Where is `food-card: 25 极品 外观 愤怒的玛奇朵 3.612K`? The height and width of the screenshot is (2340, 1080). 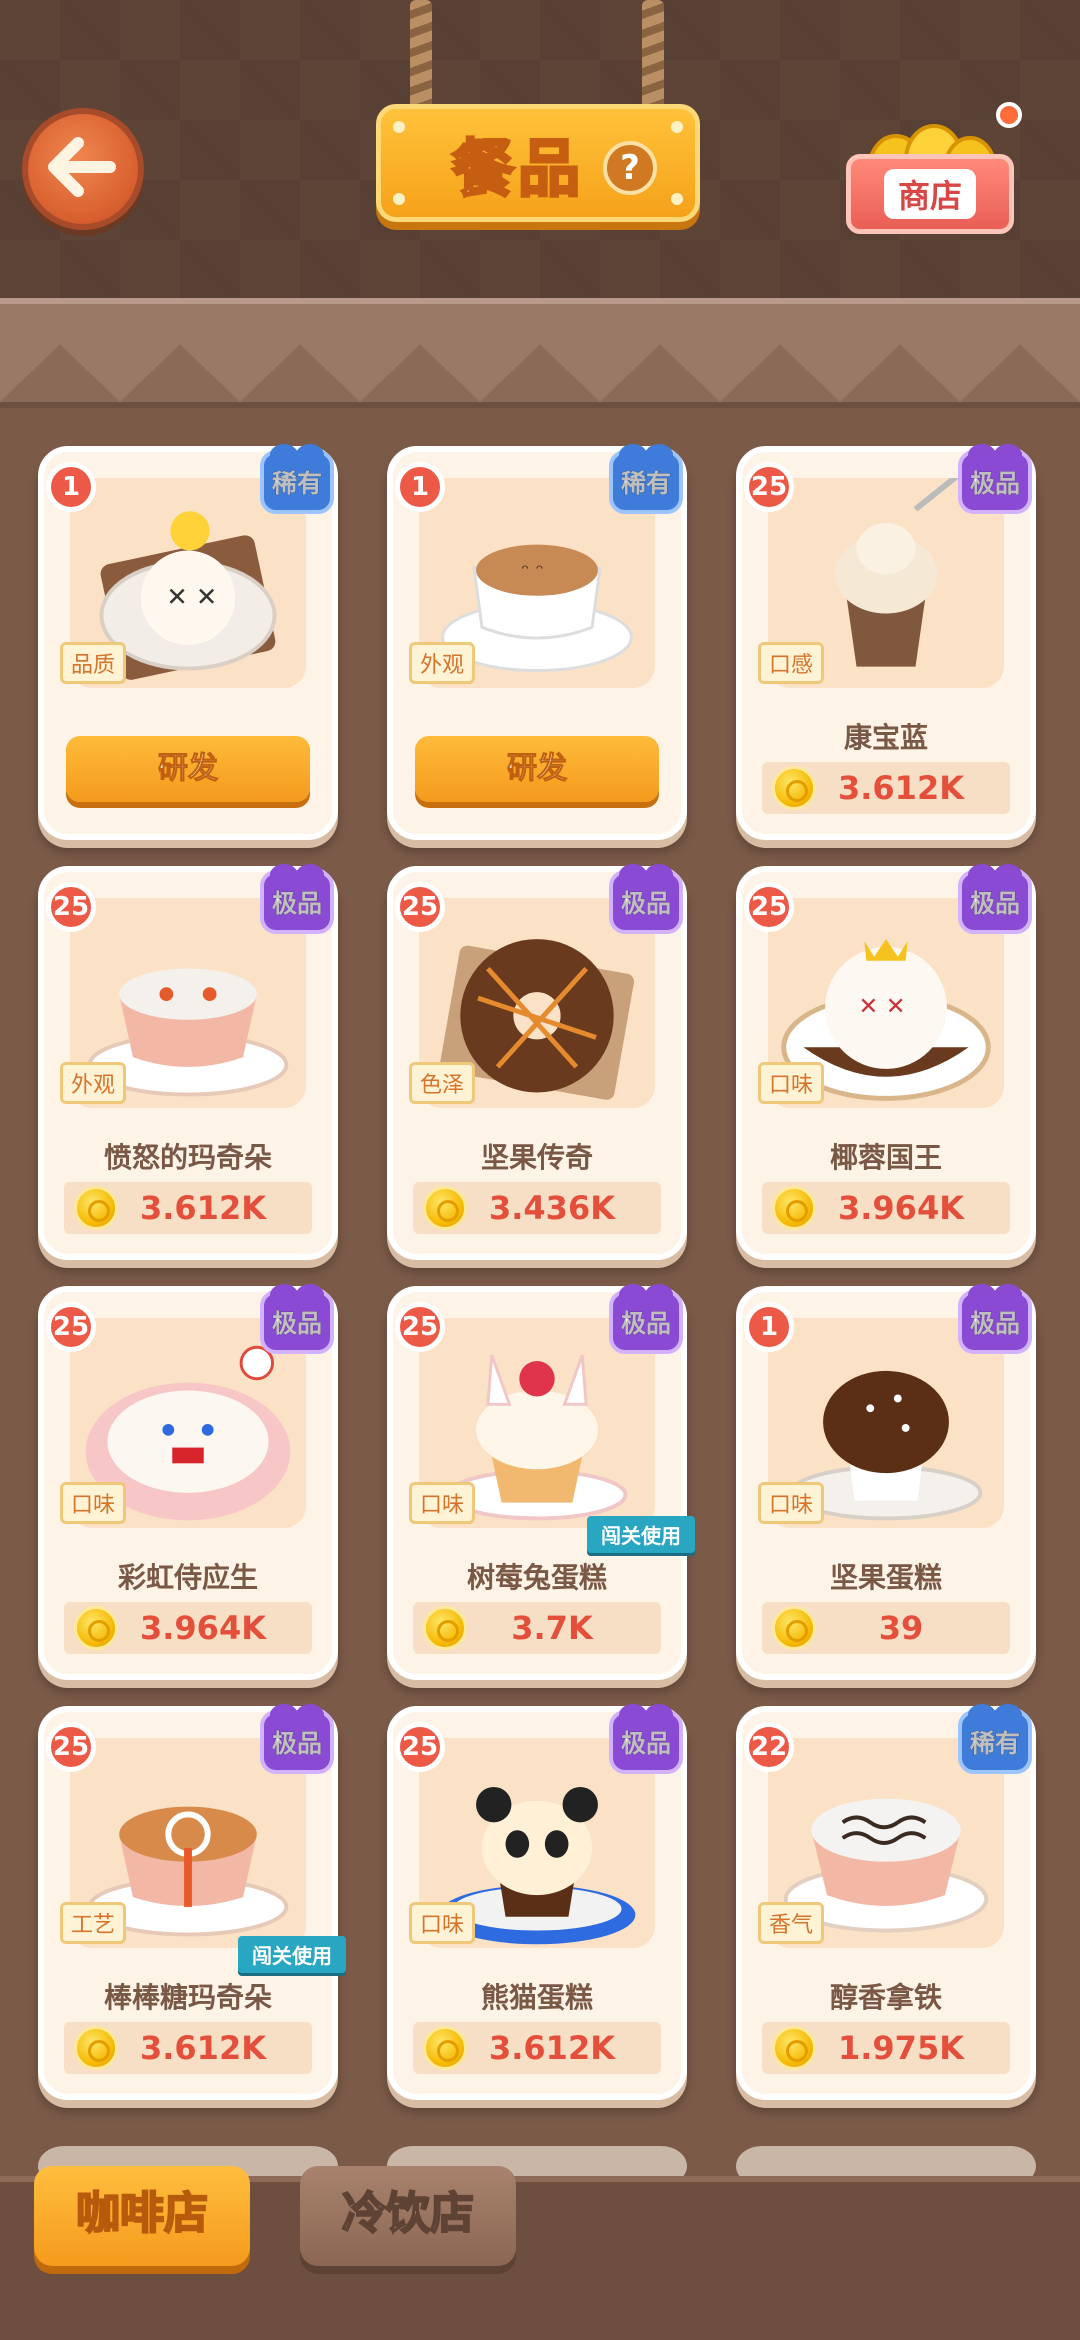 food-card: 25 极品 外观 愤怒的玛奇朵 3.612K is located at coordinates (188, 1062).